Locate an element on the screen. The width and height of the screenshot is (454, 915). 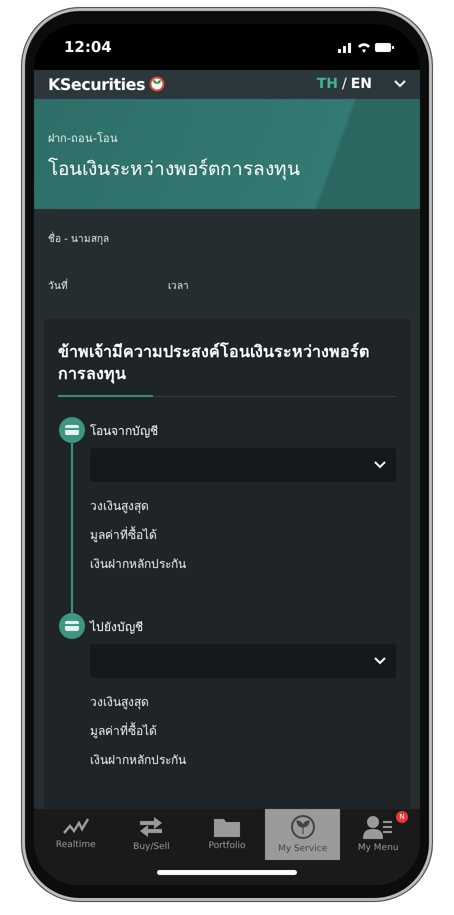
nav-tab: Buy/Sell is located at coordinates (152, 834).